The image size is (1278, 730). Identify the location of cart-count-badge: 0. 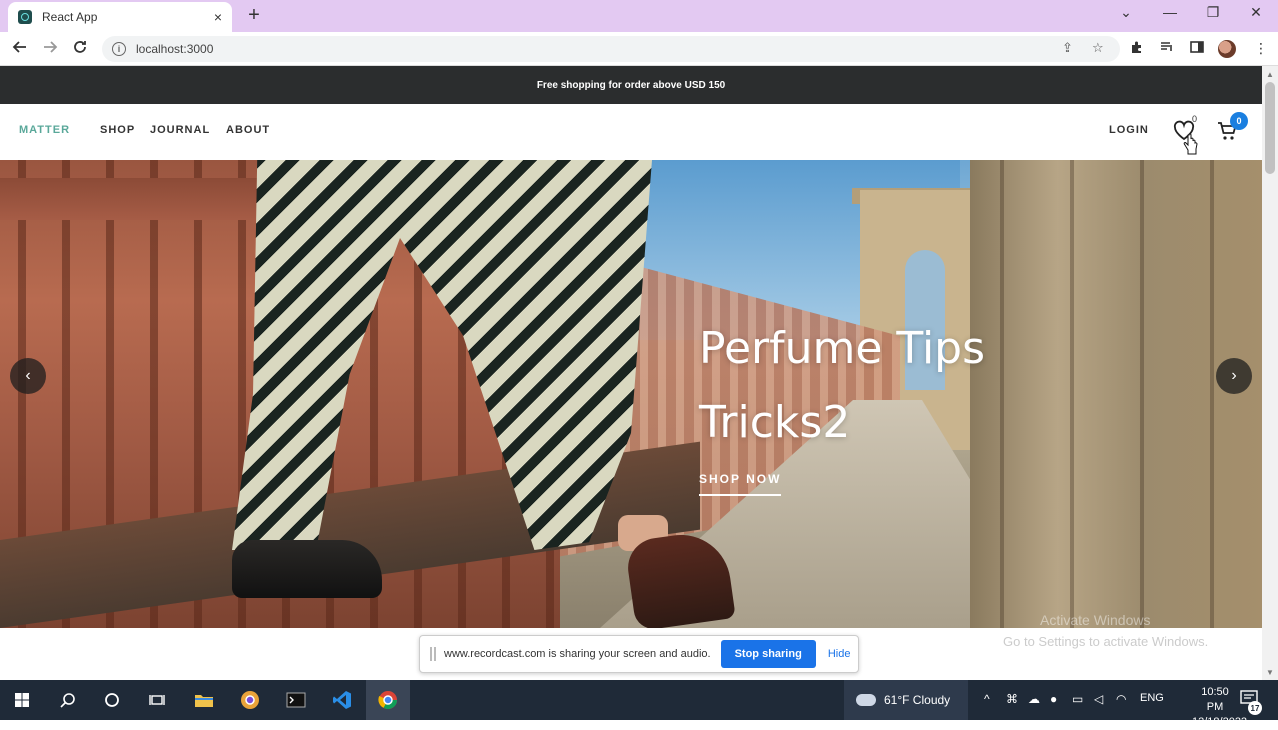
(1239, 121).